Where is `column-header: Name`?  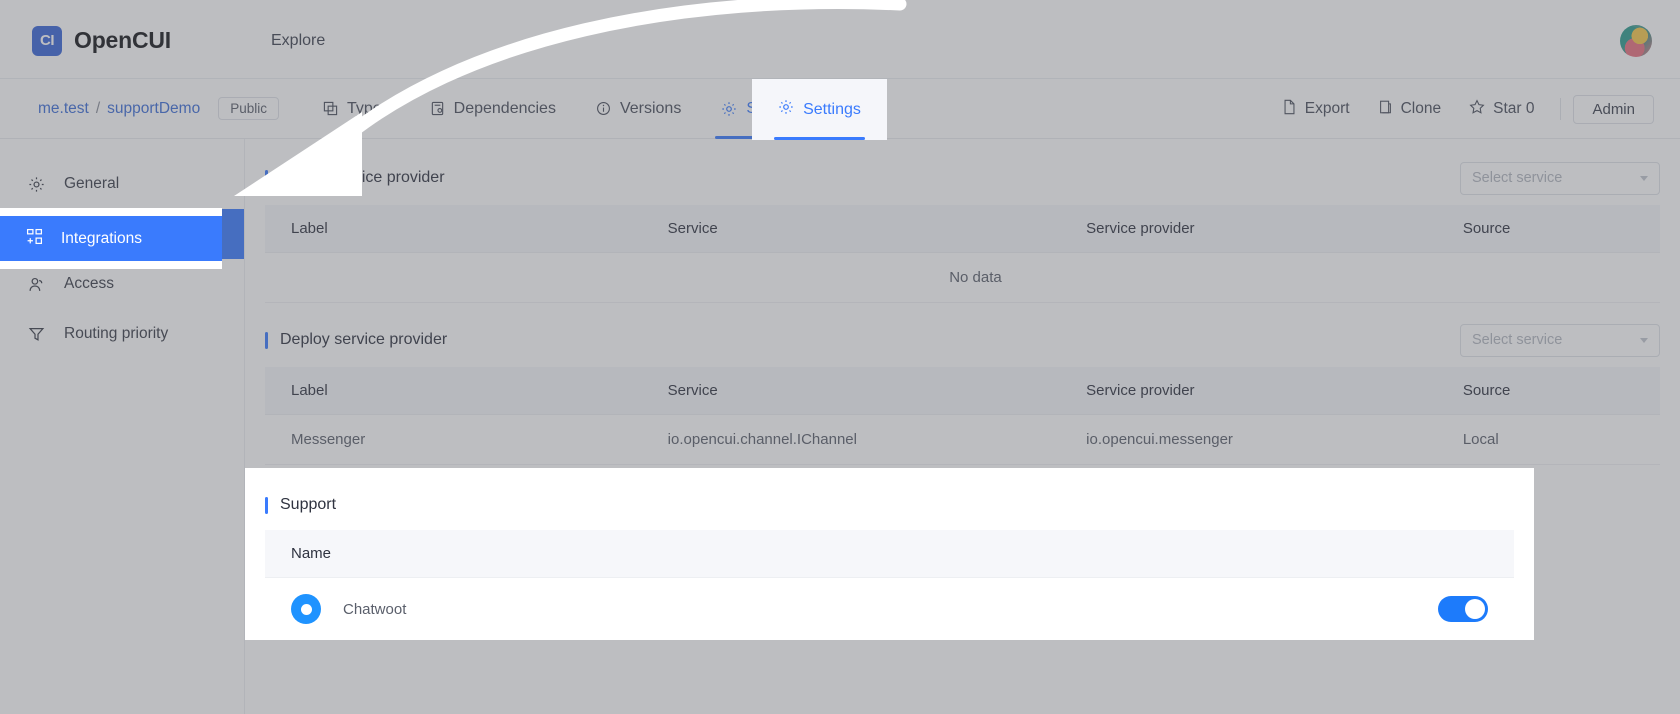
column-header: Name is located at coordinates (889, 554).